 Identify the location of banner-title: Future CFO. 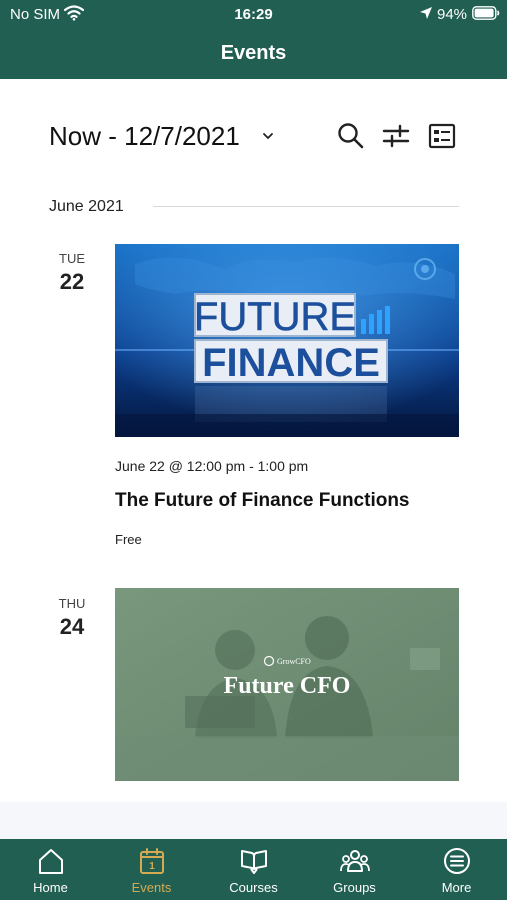
(287, 686).